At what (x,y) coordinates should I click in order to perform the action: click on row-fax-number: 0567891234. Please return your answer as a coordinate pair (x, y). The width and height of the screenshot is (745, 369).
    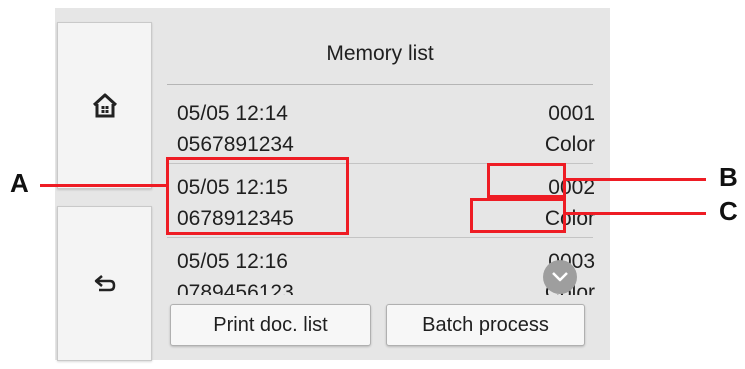
    Looking at the image, I should click on (235, 144).